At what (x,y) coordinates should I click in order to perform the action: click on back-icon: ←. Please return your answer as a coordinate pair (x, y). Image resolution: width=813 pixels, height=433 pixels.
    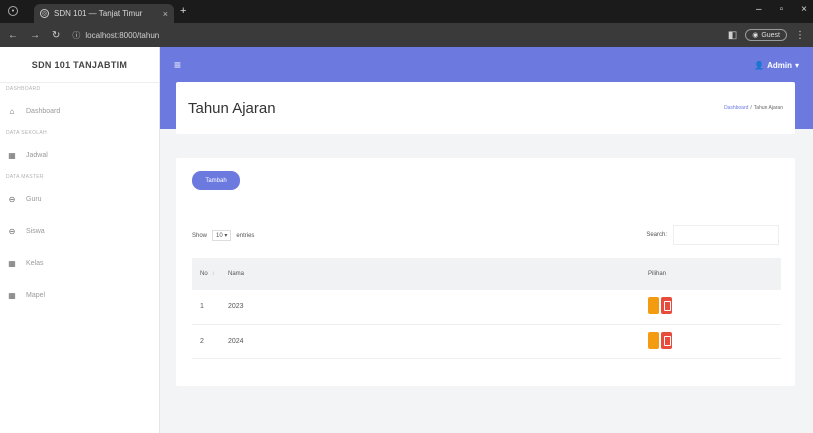
    Looking at the image, I should click on (13, 35).